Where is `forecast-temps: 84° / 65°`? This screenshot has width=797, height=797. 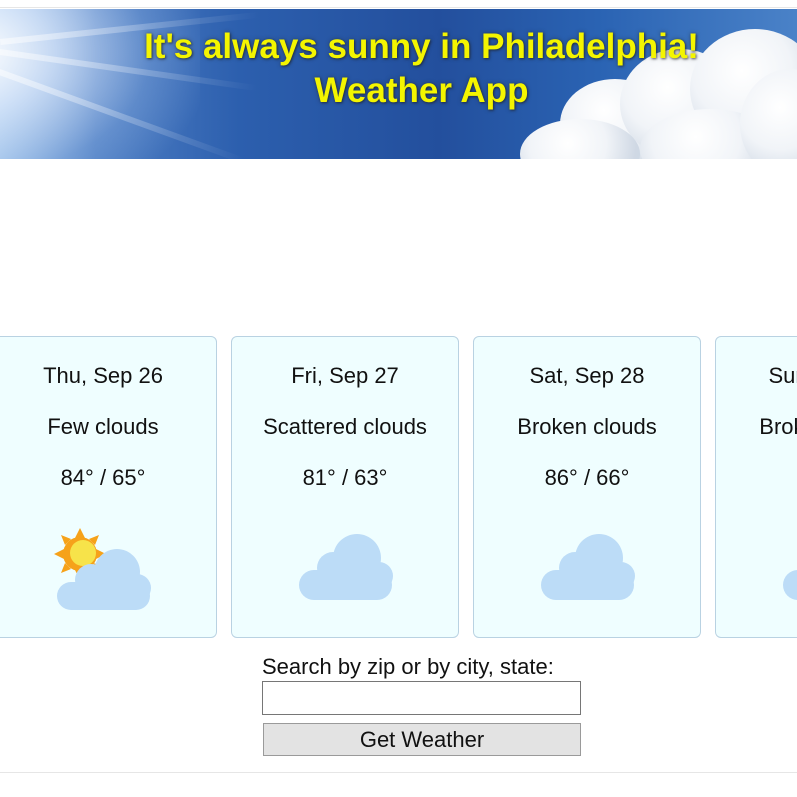 forecast-temps: 84° / 65° is located at coordinates (103, 477).